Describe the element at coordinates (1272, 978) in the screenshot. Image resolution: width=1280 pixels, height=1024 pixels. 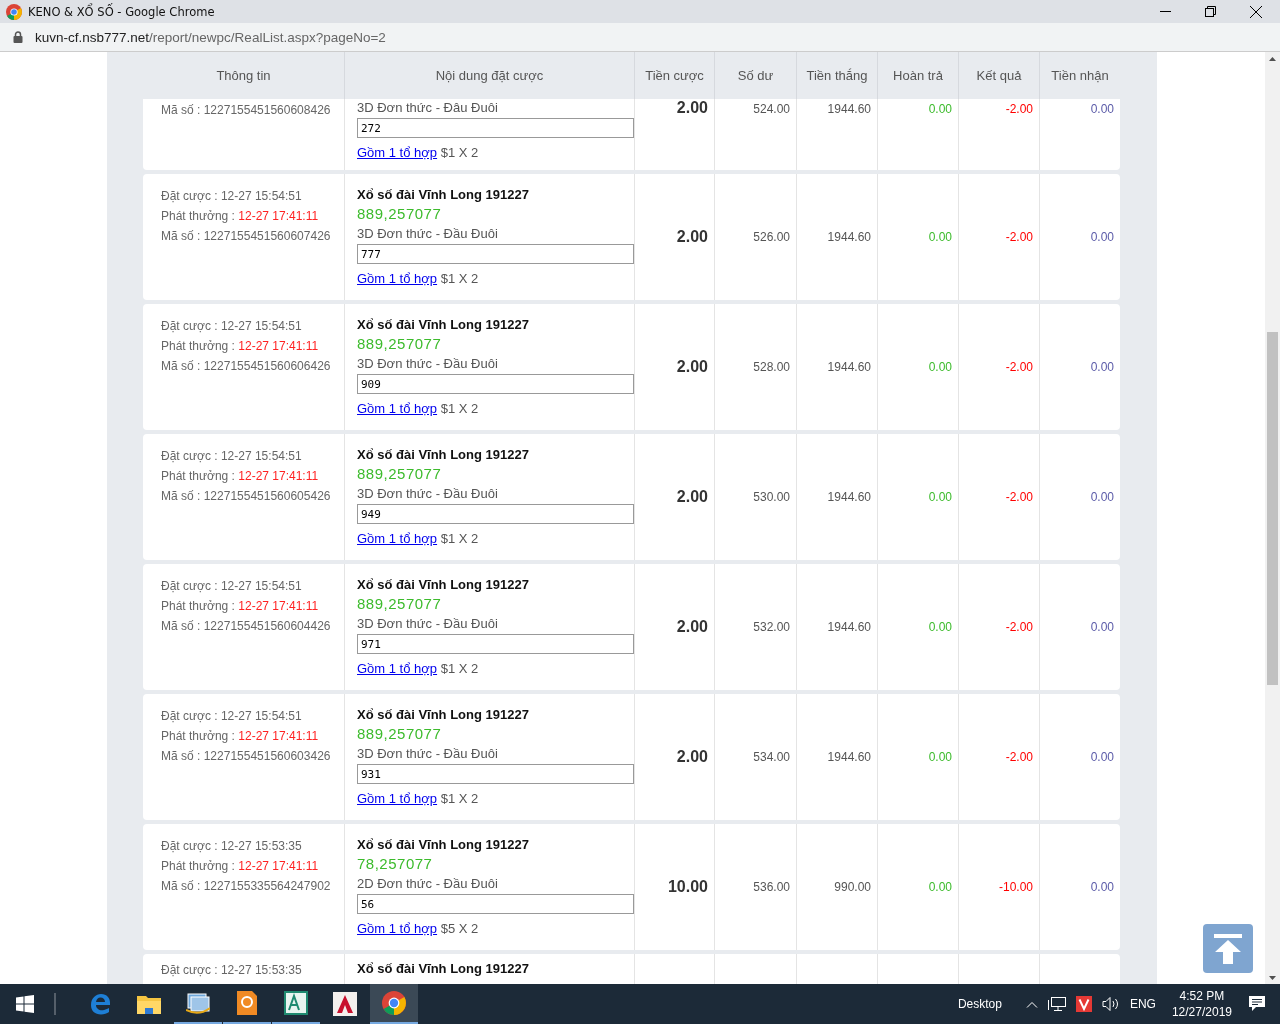
I see `scroll-down-icon` at that location.